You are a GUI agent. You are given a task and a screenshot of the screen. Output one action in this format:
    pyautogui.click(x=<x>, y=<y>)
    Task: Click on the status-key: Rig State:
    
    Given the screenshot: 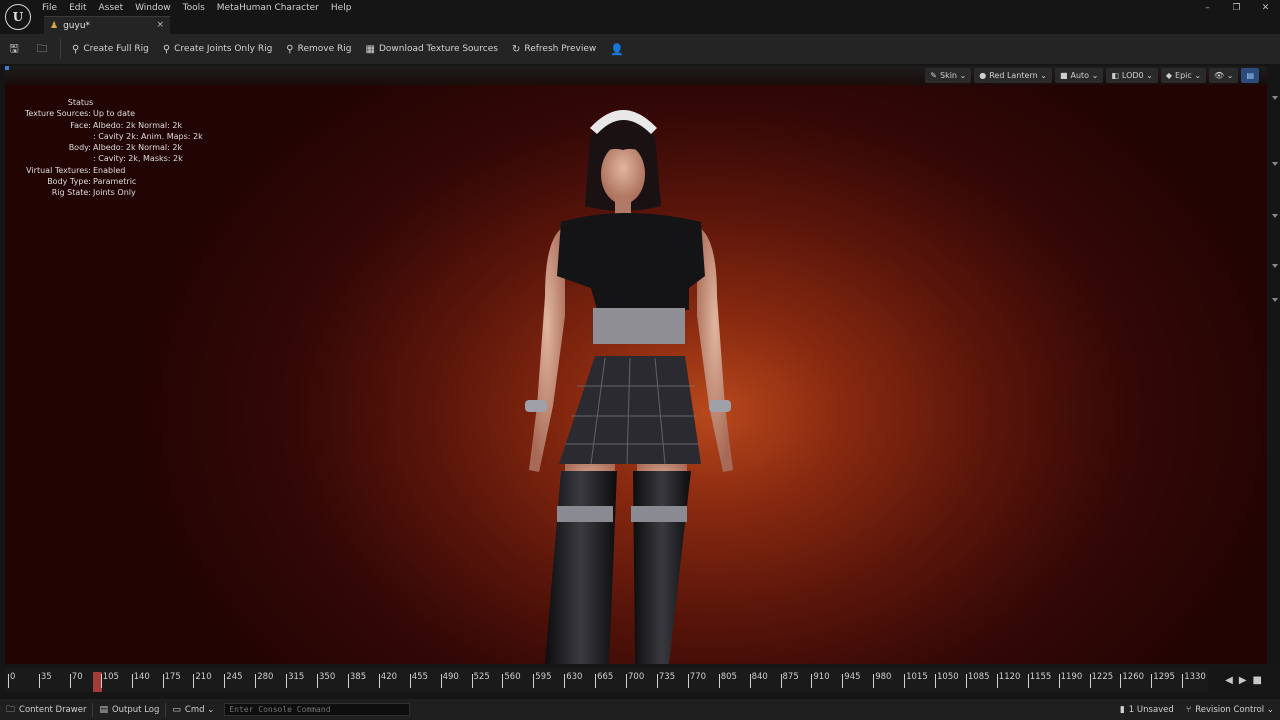 What is the action you would take?
    pyautogui.click(x=71, y=193)
    